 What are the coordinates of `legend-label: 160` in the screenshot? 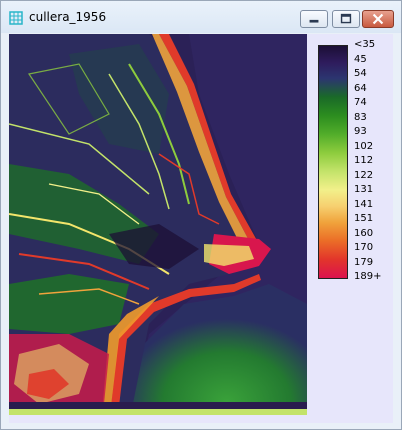 It's located at (364, 233).